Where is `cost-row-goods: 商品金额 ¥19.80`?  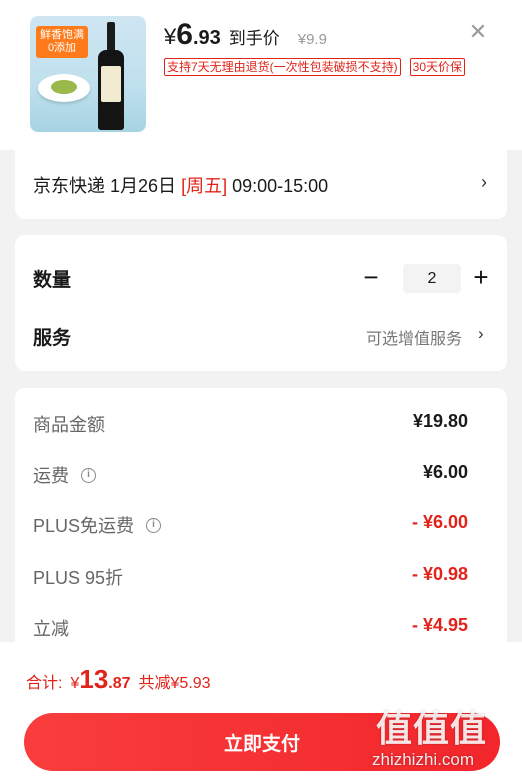
cost-row-goods: 商品金额 ¥19.80 is located at coordinates (250, 425).